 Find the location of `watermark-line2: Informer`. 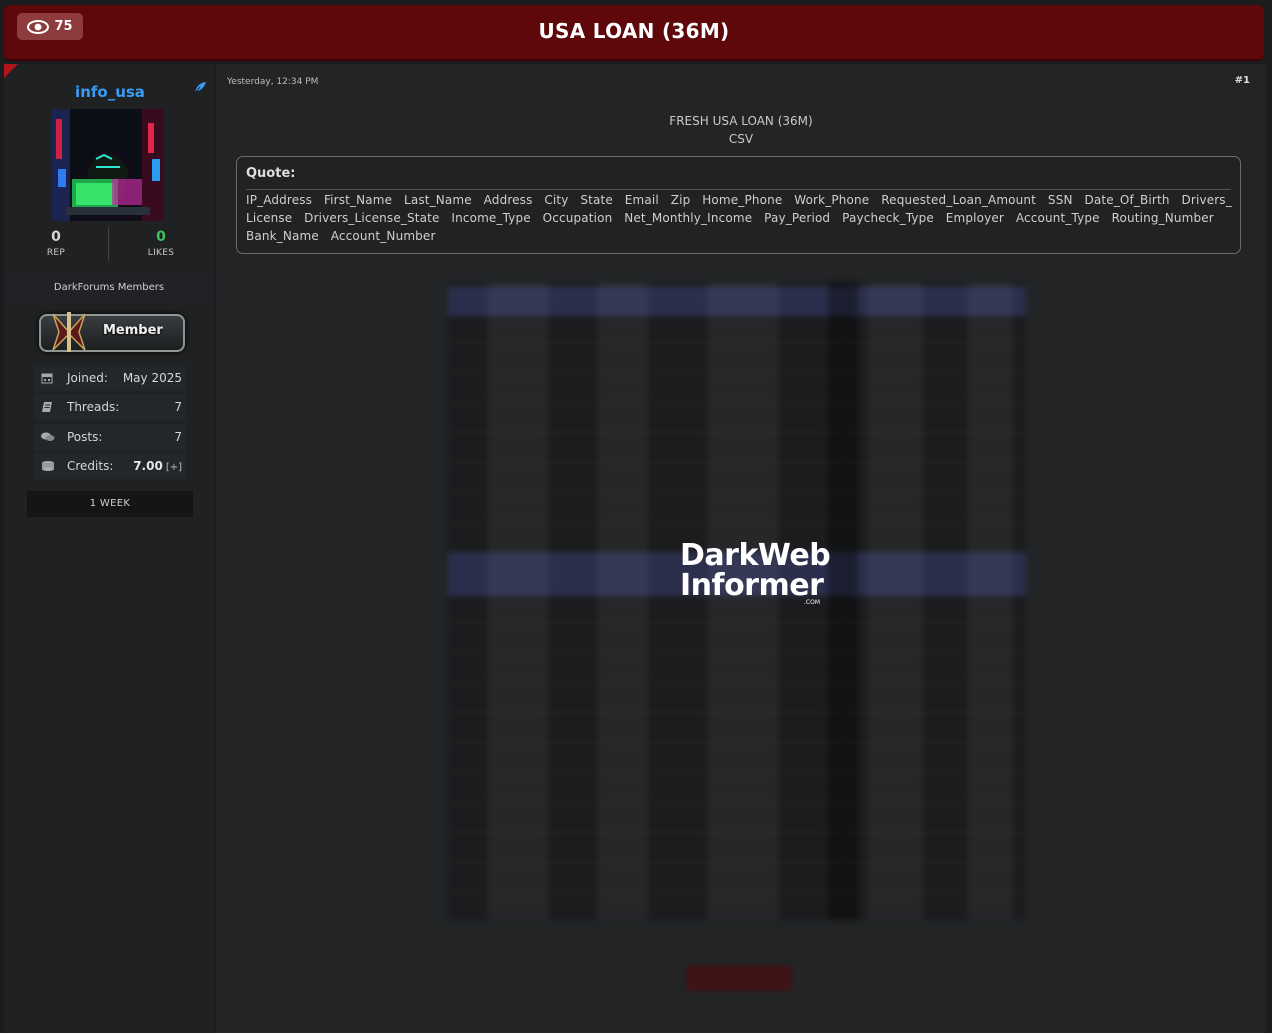

watermark-line2: Informer is located at coordinates (752, 585).